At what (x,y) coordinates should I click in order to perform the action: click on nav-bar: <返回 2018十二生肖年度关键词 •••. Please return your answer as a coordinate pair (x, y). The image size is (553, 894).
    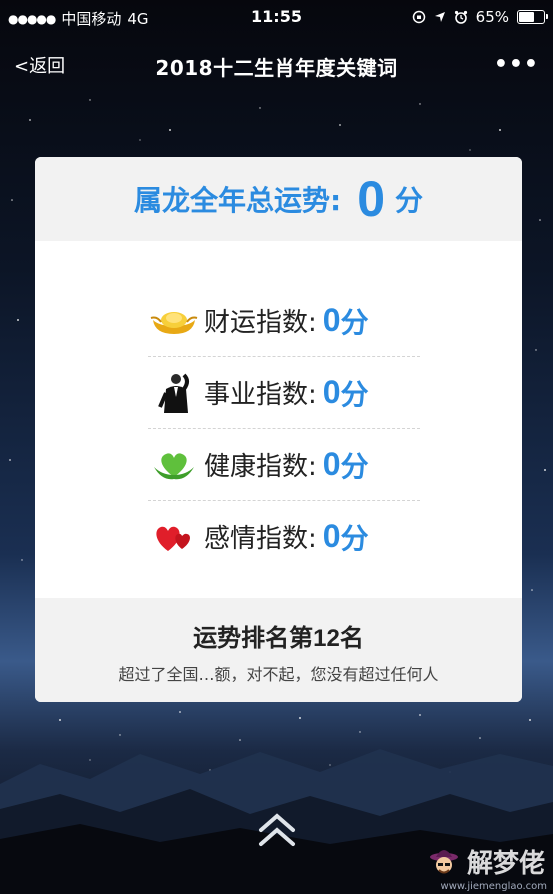
    Looking at the image, I should click on (276, 64).